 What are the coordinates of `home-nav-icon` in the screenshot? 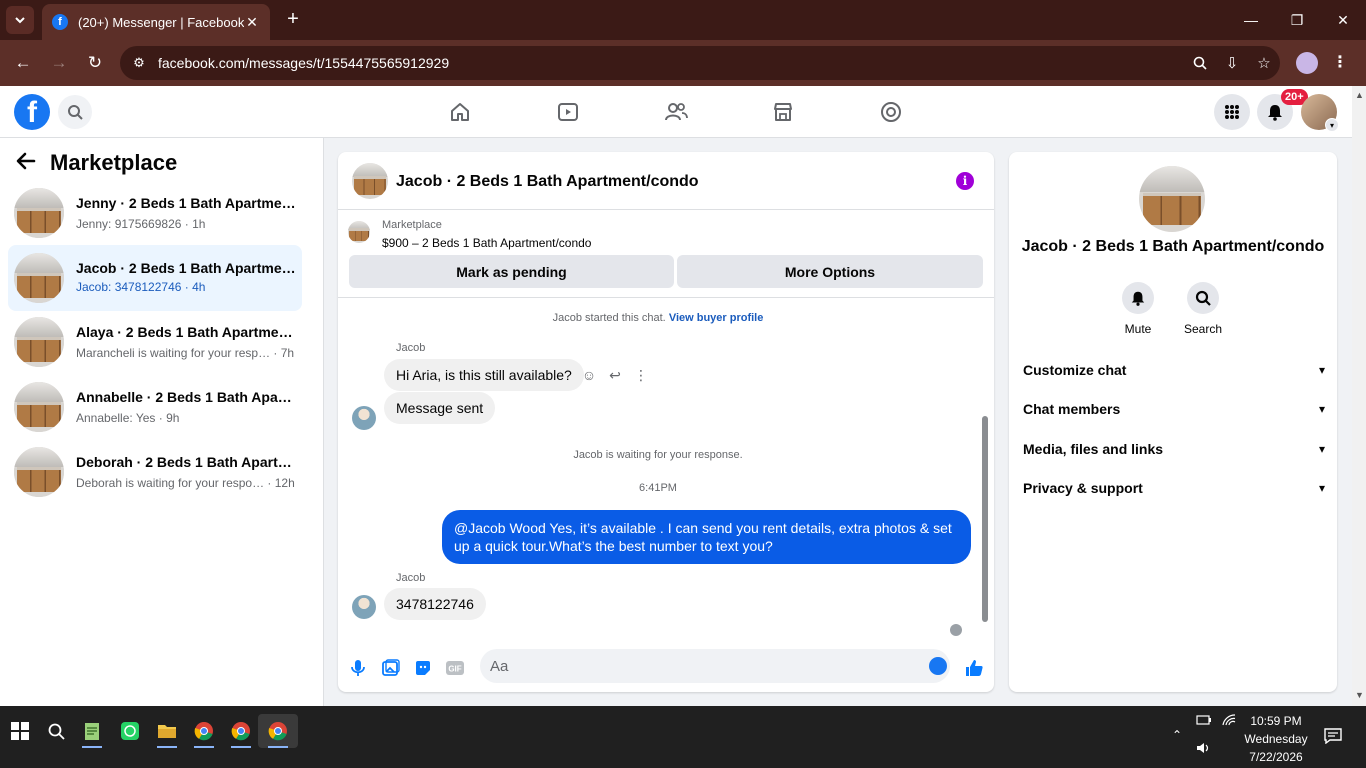 It's located at (460, 112).